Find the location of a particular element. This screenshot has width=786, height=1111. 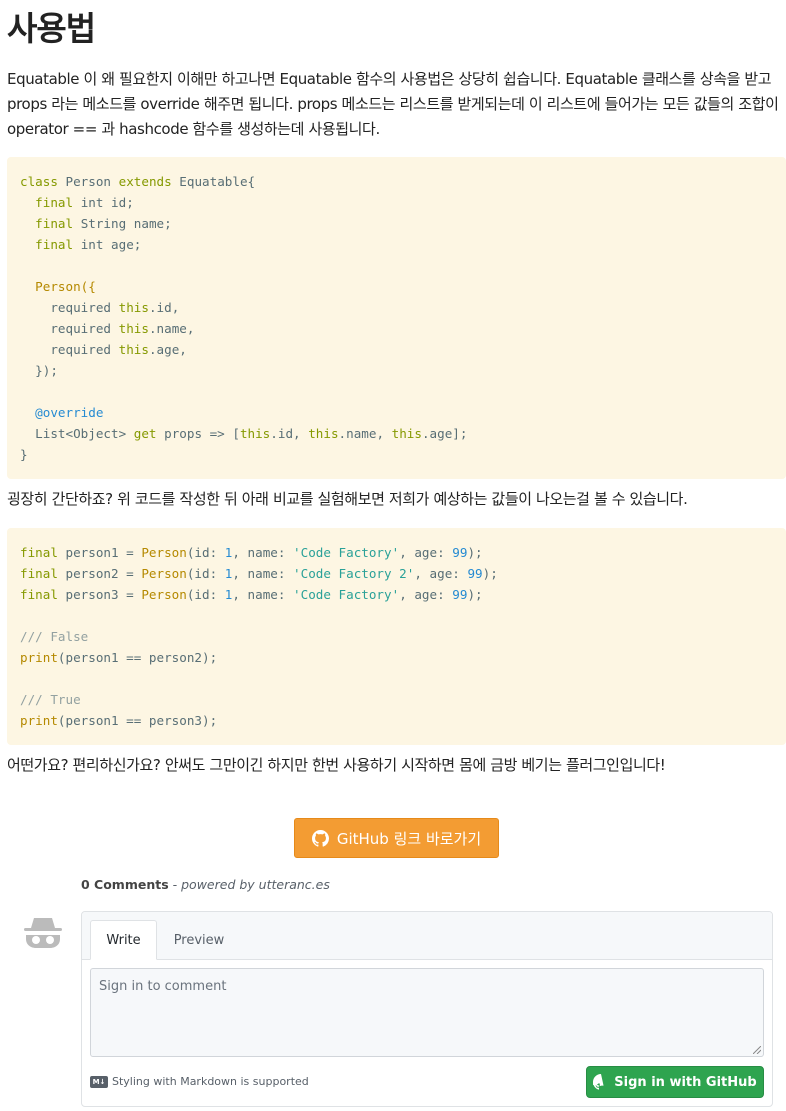

tab-write: Write is located at coordinates (123, 940).